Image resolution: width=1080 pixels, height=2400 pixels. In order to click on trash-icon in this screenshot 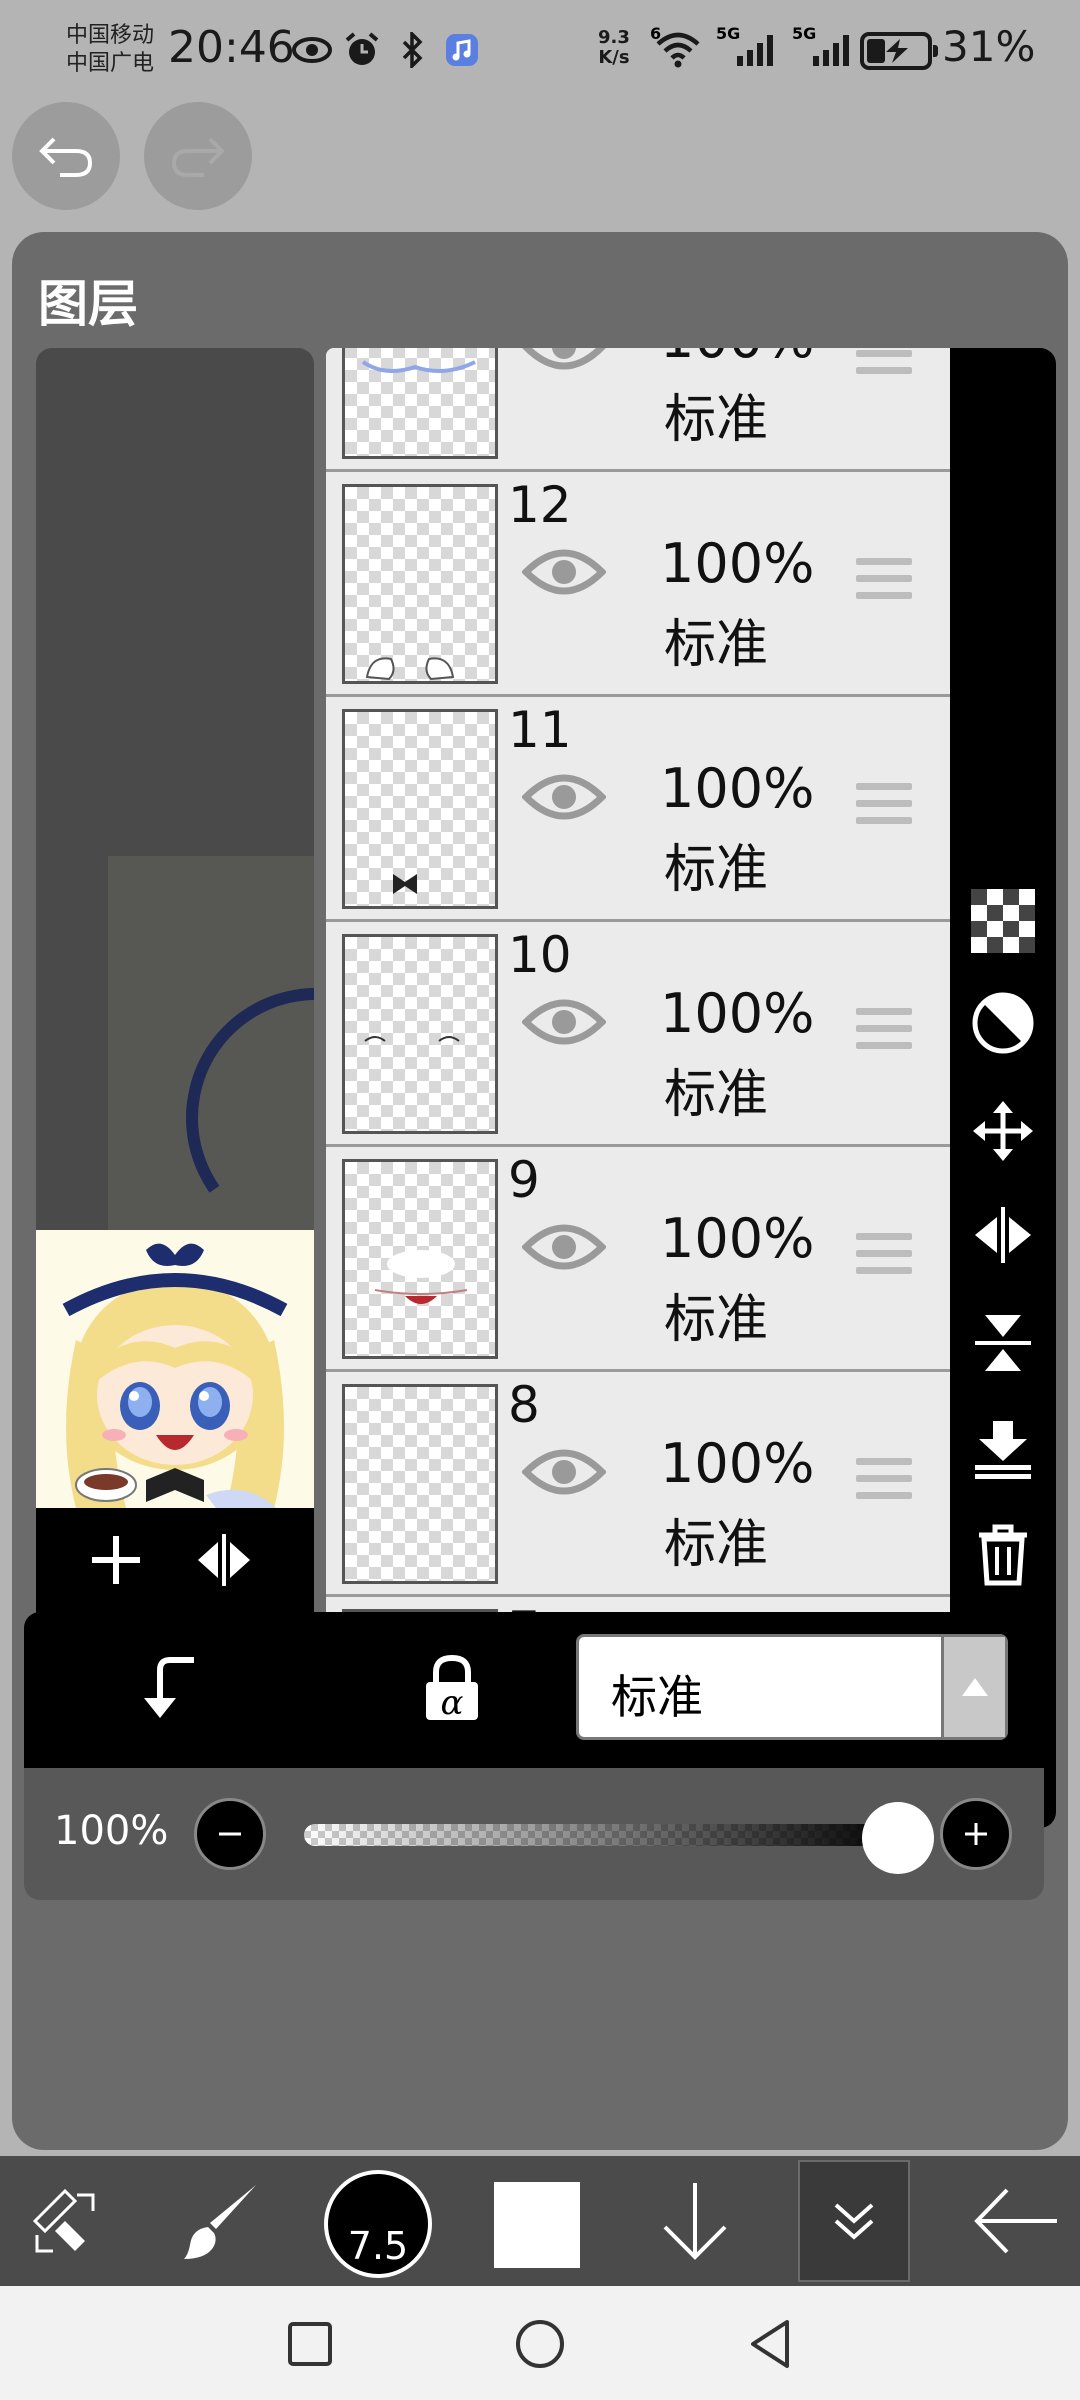, I will do `click(1003, 1555)`.